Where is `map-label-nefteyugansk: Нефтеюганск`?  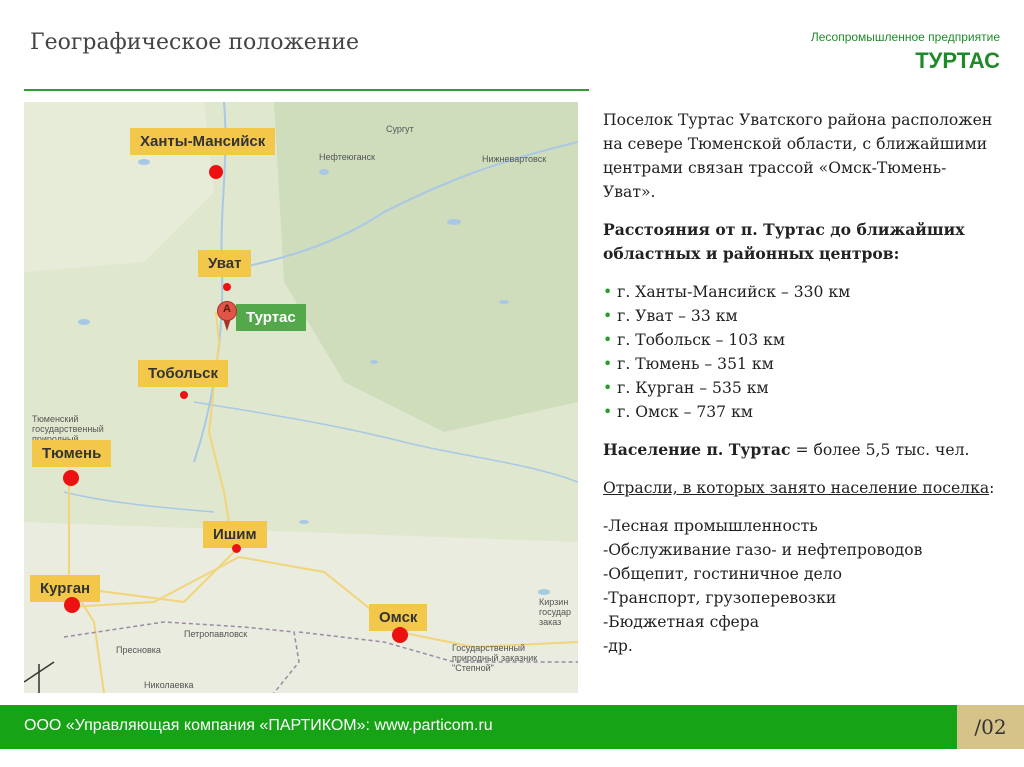
map-label-nefteyugansk: Нефтеюганск is located at coordinates (347, 157).